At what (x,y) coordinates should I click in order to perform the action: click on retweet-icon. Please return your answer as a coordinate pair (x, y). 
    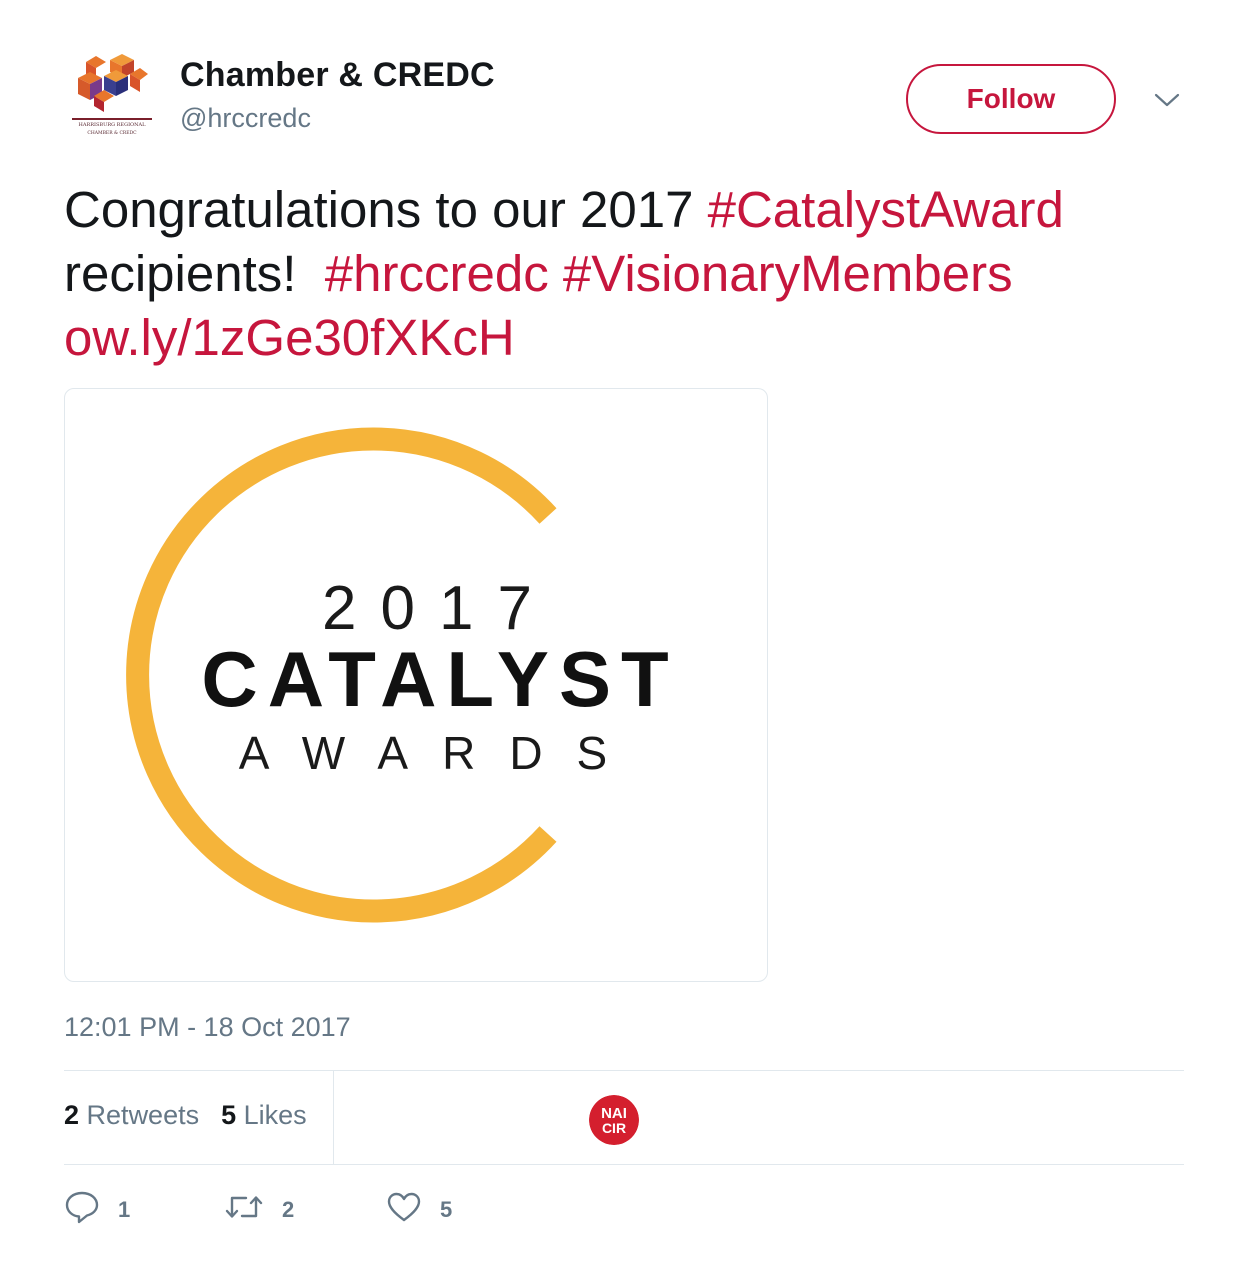
    Looking at the image, I should click on (244, 1210).